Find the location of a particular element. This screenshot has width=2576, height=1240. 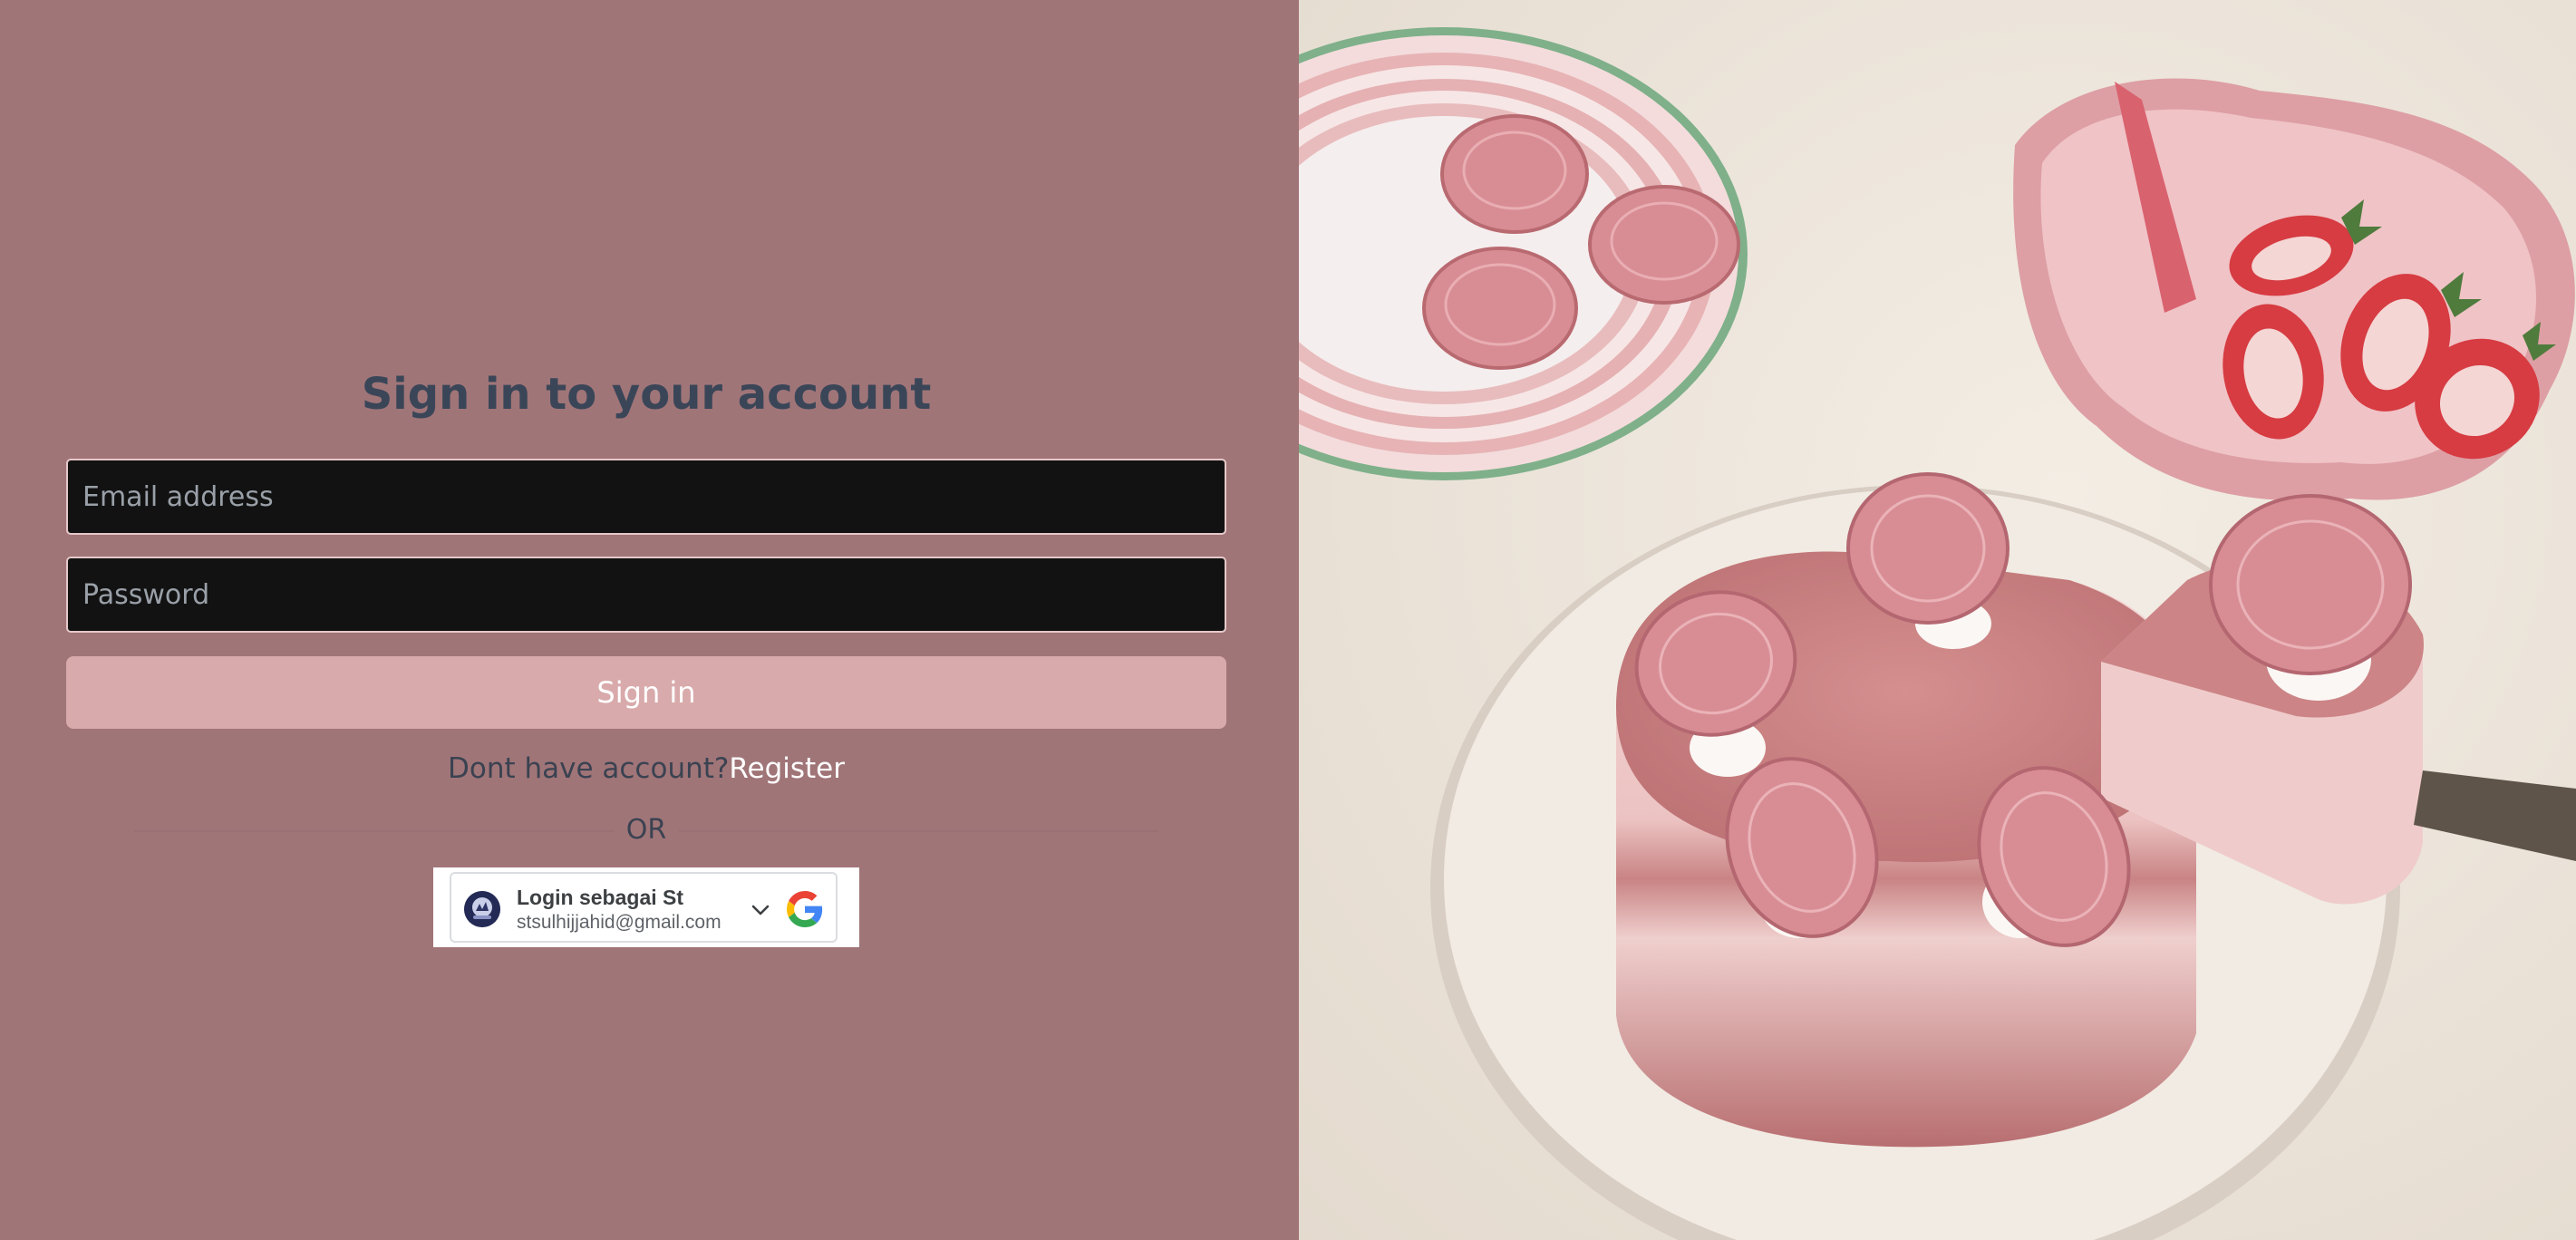

avatar is located at coordinates (482, 909).